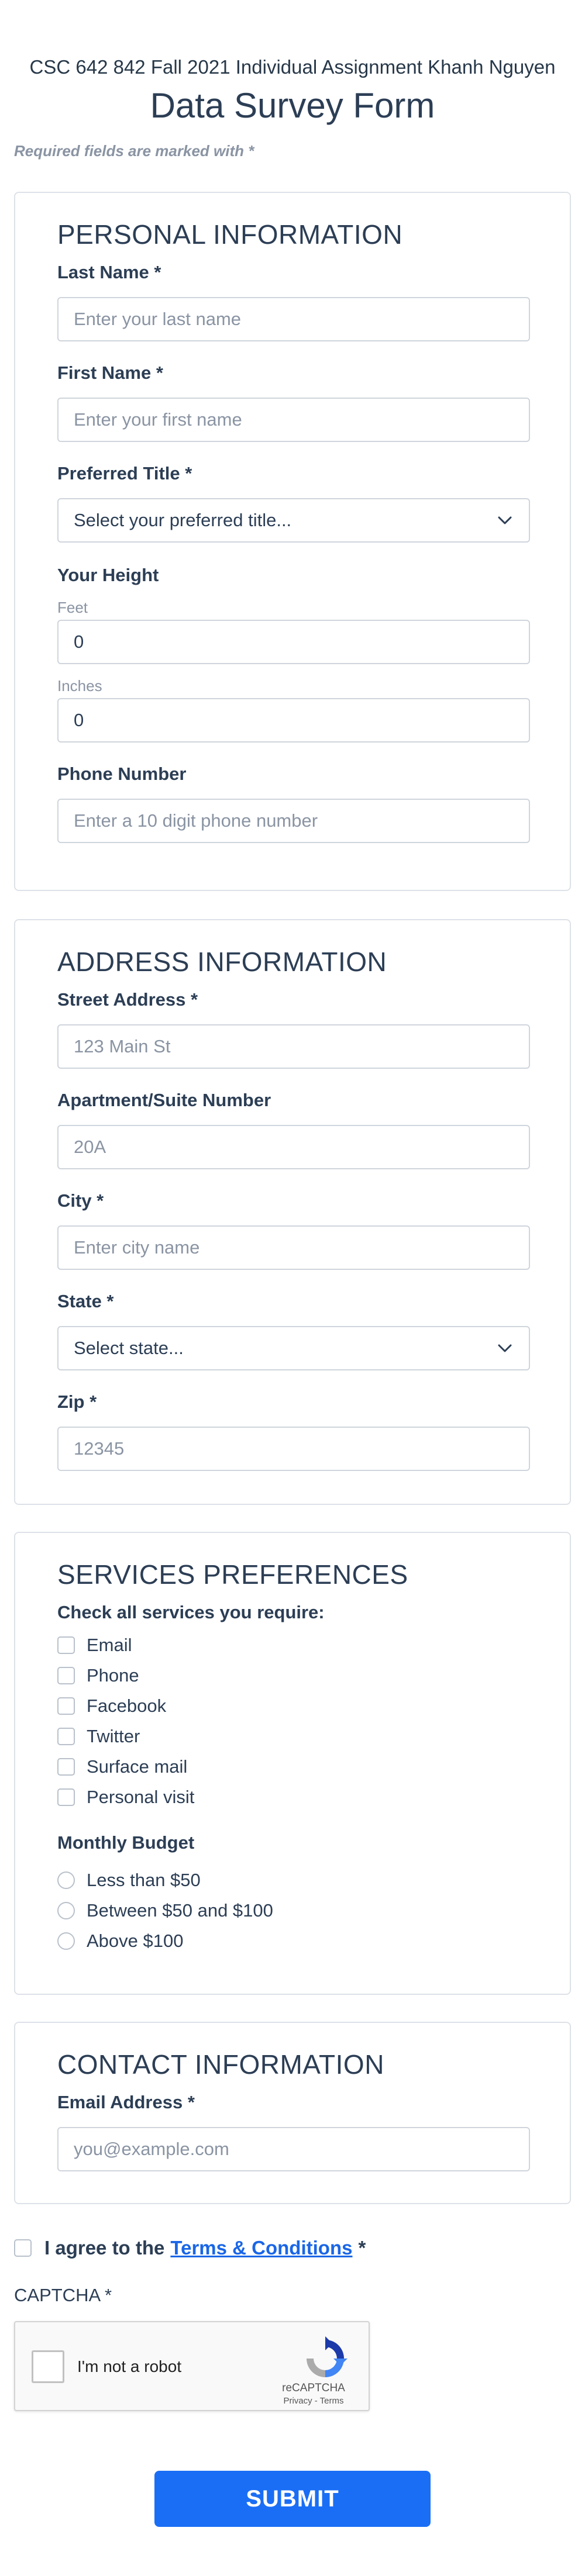 The height and width of the screenshot is (2576, 585). I want to click on street-input, so click(293, 1046).